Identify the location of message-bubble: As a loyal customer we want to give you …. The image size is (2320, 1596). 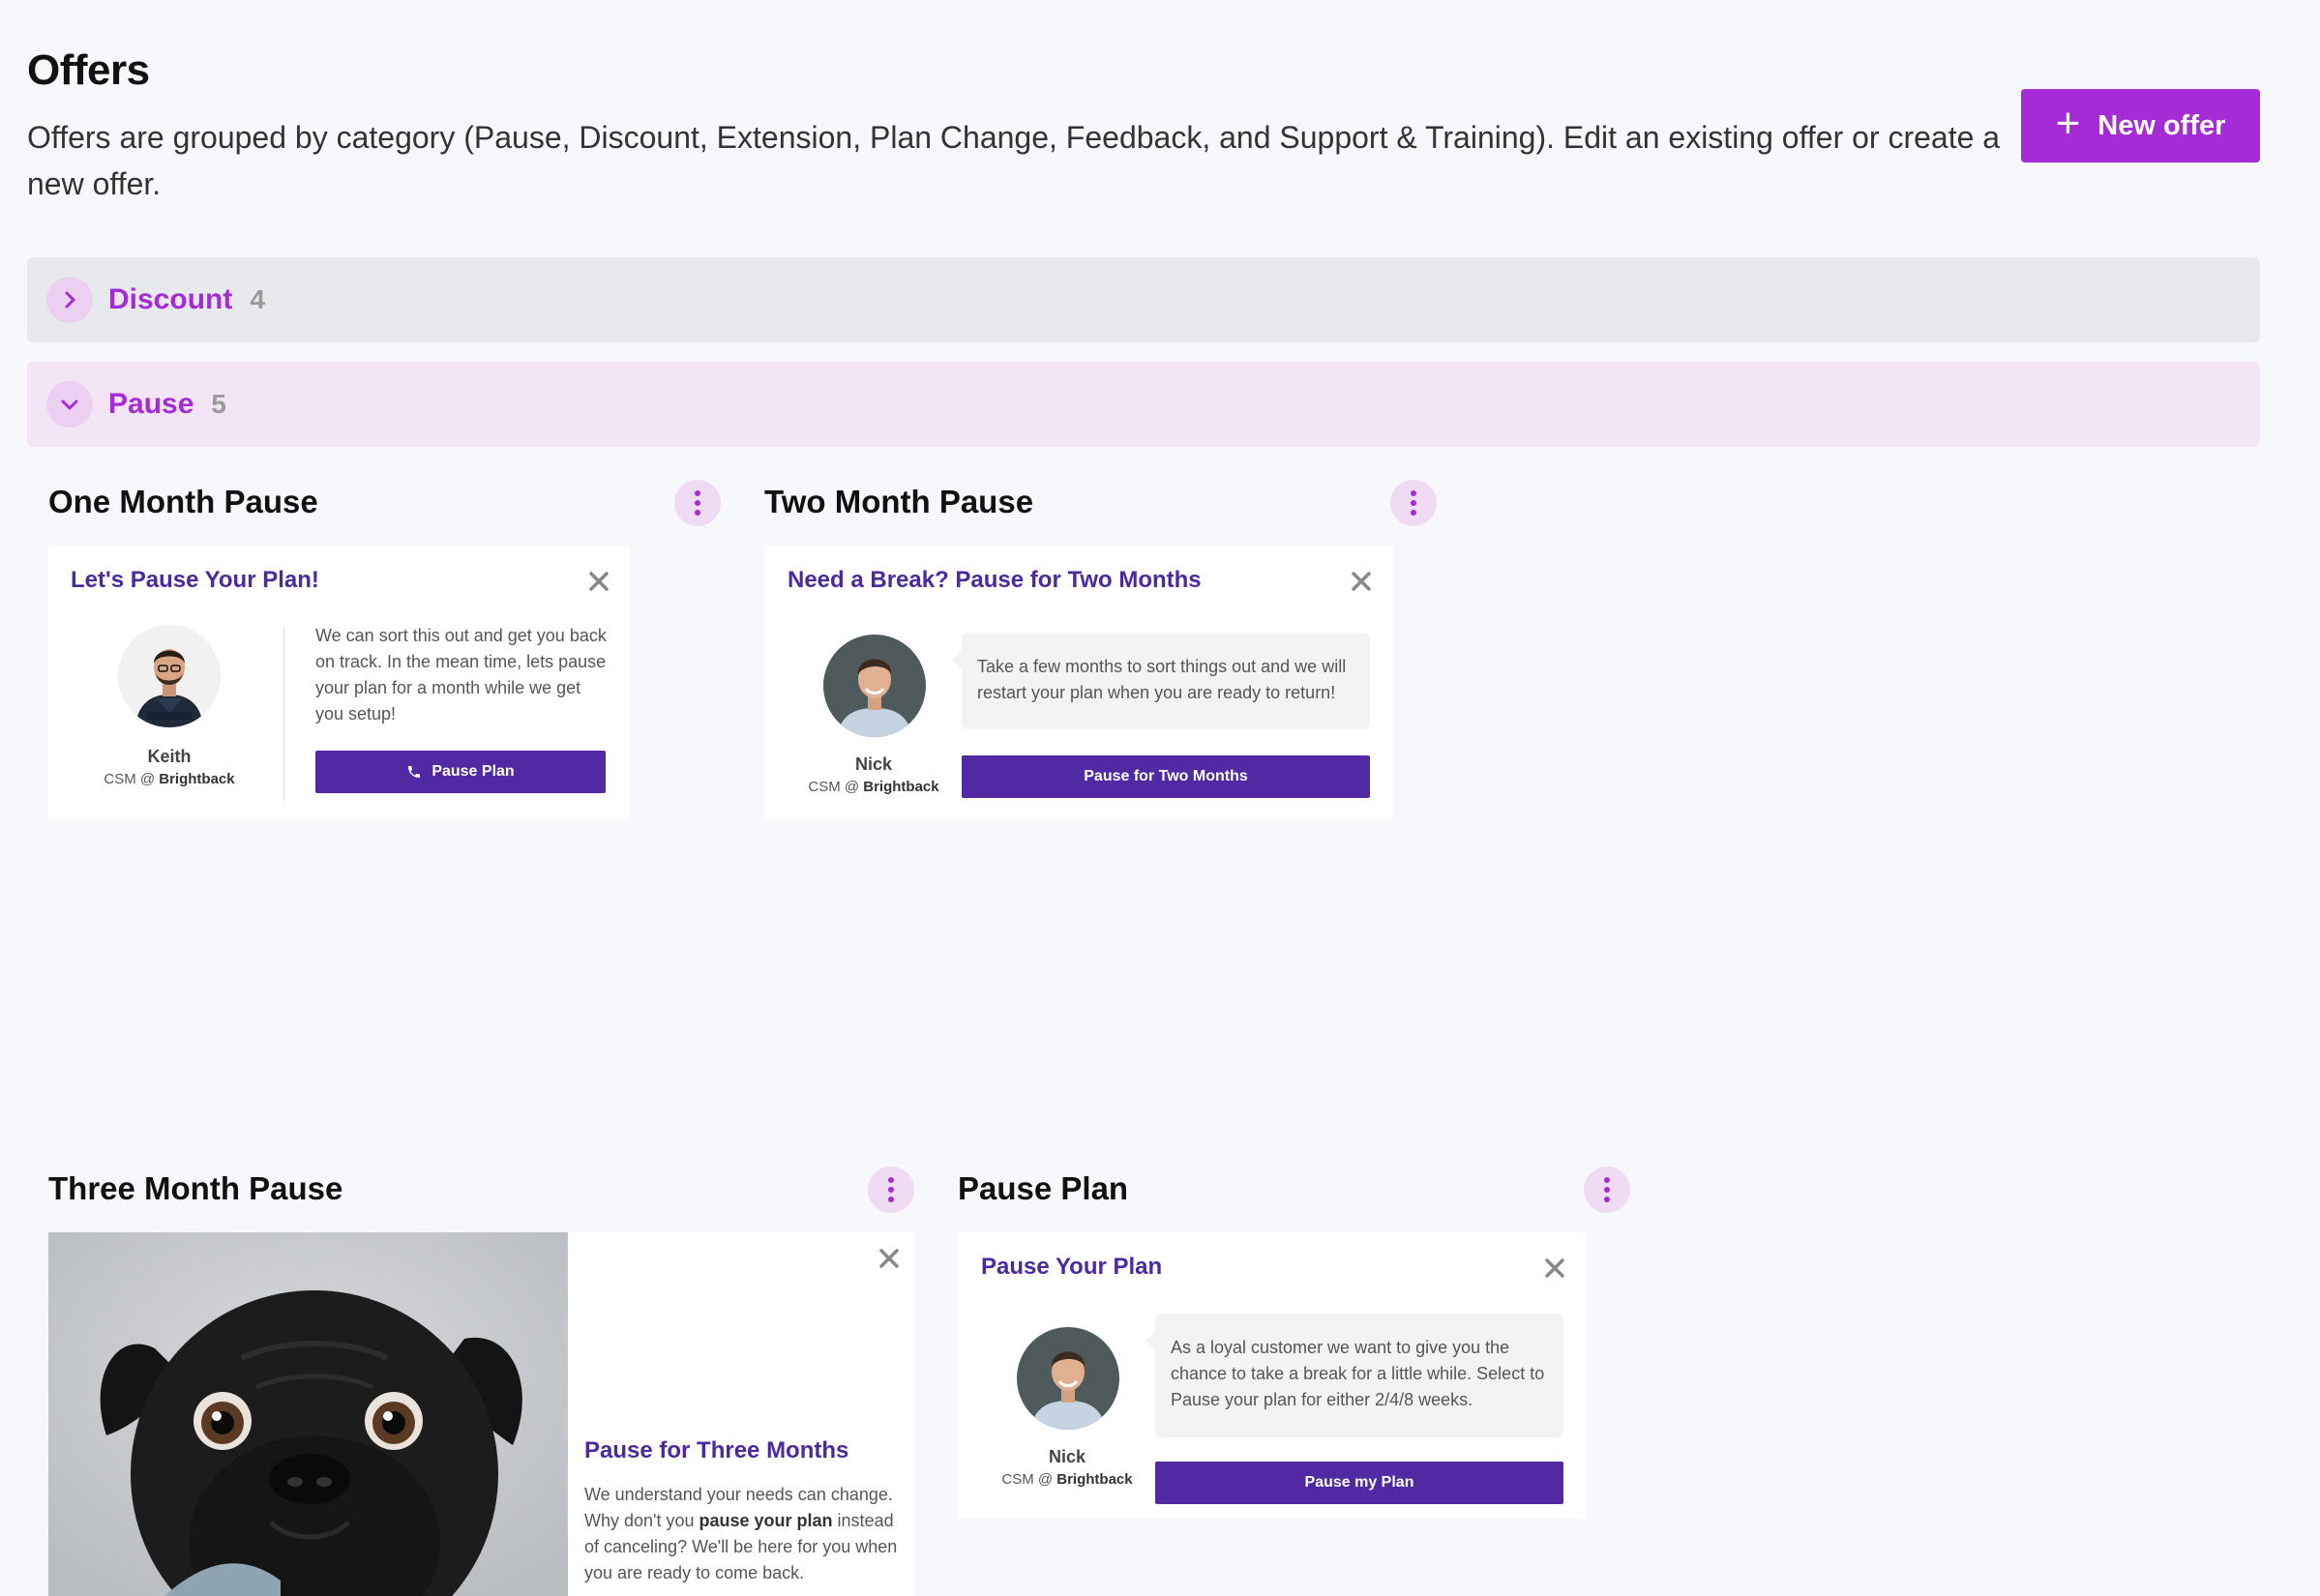
(1354, 1375).